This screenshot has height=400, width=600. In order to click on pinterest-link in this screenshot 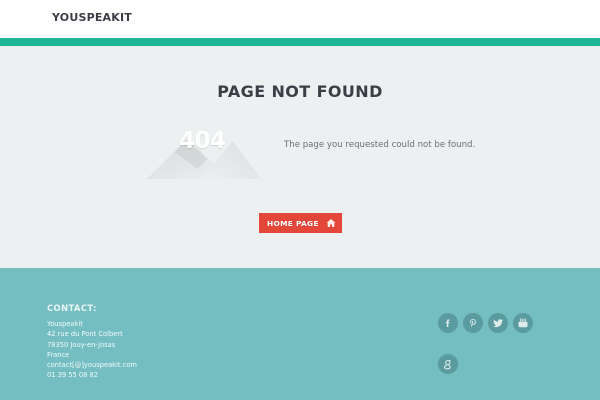, I will do `click(473, 323)`.